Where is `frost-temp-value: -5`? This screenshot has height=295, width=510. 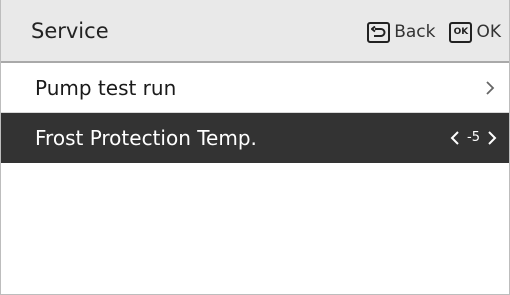 frost-temp-value: -5 is located at coordinates (473, 137).